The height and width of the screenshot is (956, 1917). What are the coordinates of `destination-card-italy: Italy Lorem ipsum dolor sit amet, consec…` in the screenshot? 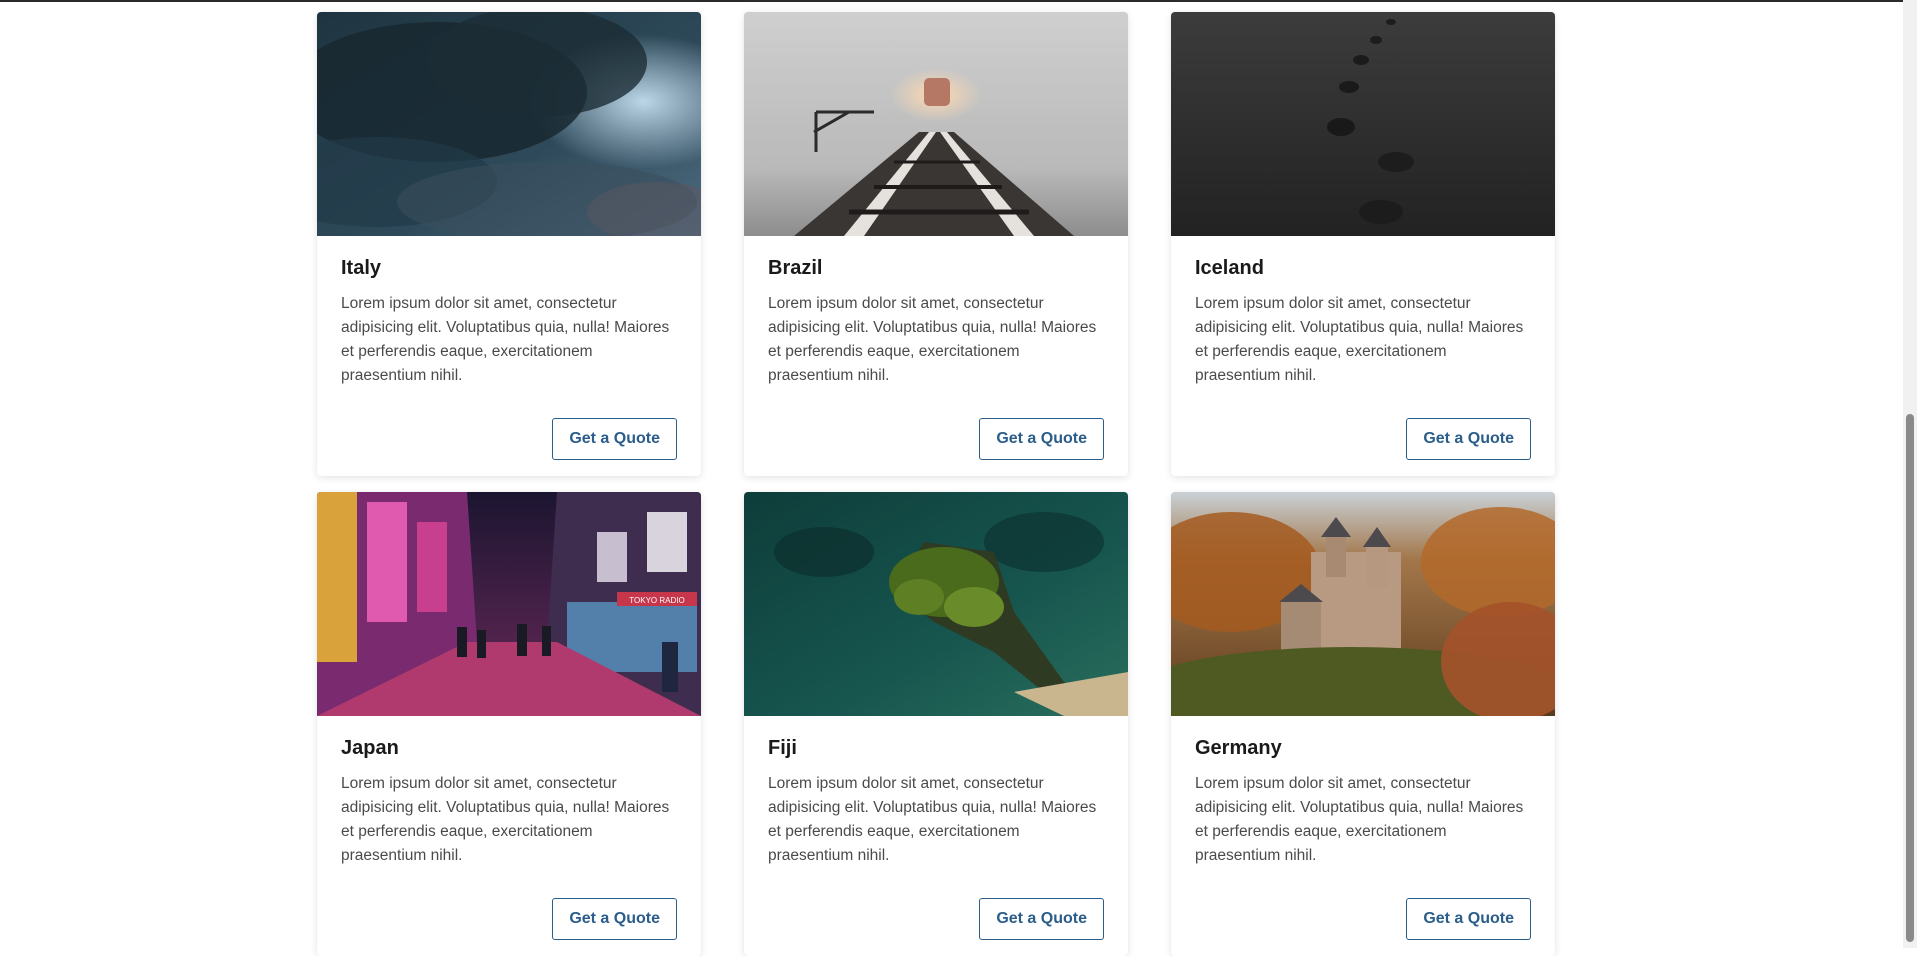 It's located at (509, 244).